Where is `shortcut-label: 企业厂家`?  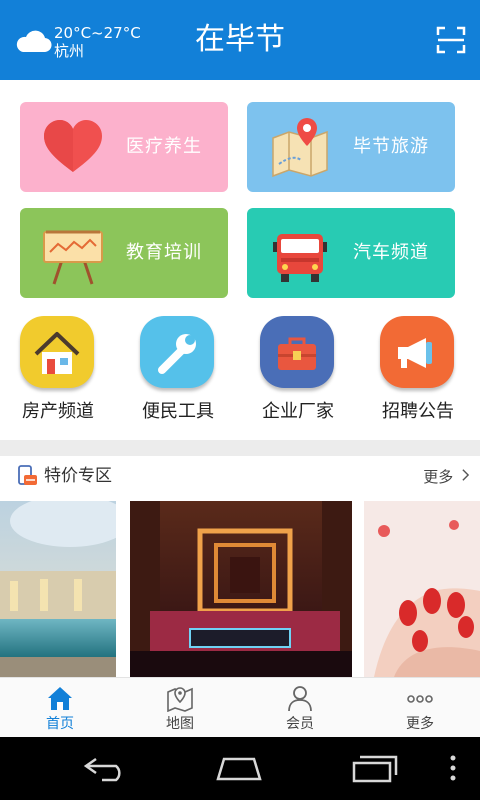
shortcut-label: 企业厂家 is located at coordinates (298, 411).